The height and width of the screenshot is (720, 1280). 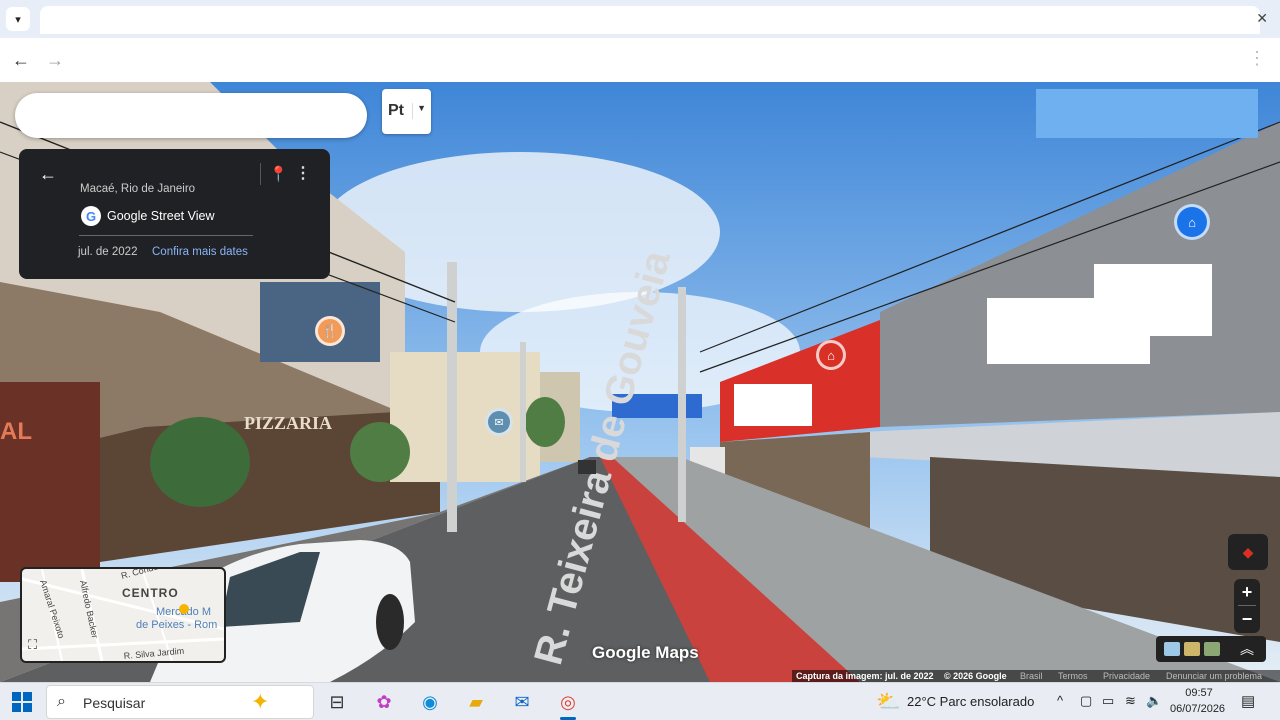 What do you see at coordinates (153, 653) in the screenshot?
I see `minimap-label: R. Silva Jardim` at bounding box center [153, 653].